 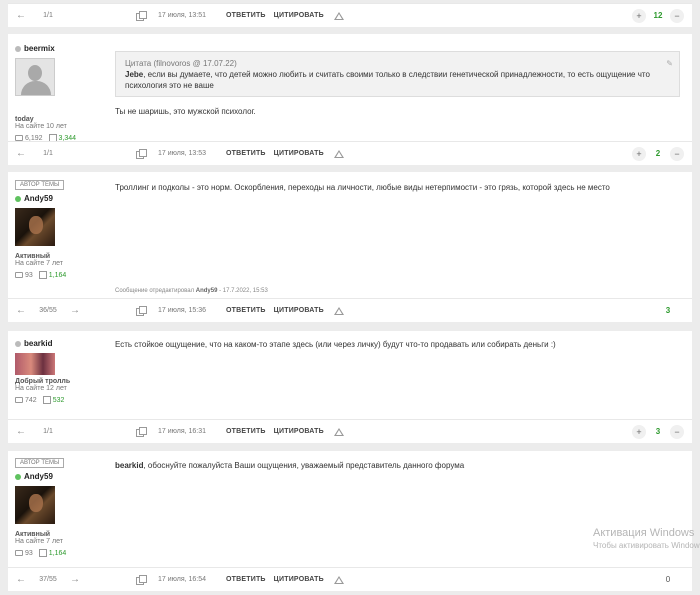 What do you see at coordinates (182, 431) in the screenshot?
I see `post-date: 17 июля, 16:31` at bounding box center [182, 431].